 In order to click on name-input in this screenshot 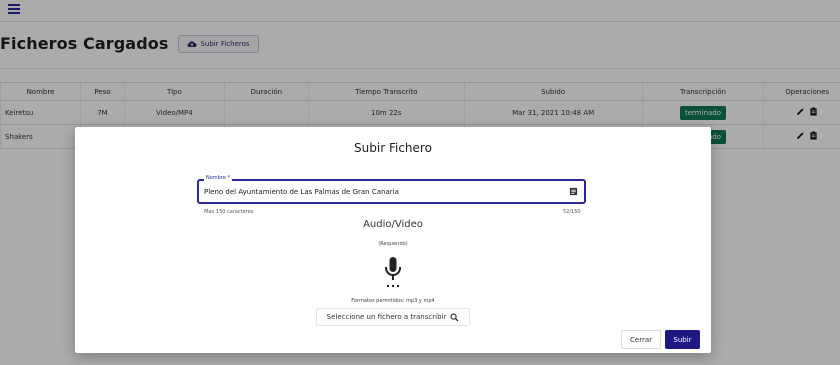, I will do `click(384, 191)`.